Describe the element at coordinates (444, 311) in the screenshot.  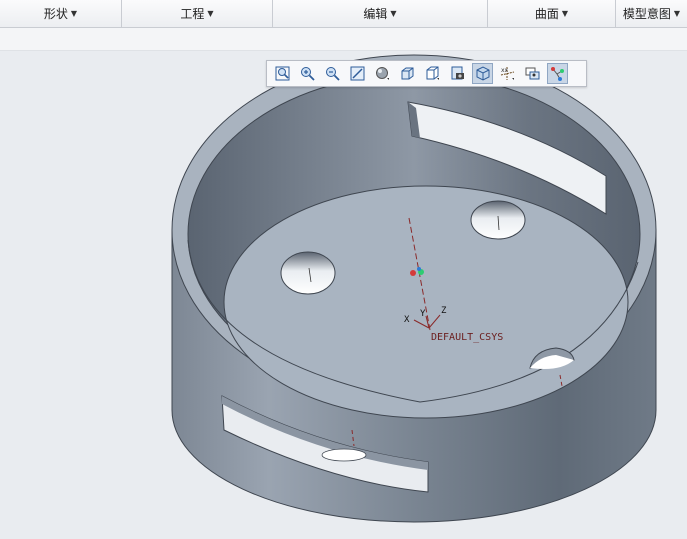
I see `csys-z-label: Z` at that location.